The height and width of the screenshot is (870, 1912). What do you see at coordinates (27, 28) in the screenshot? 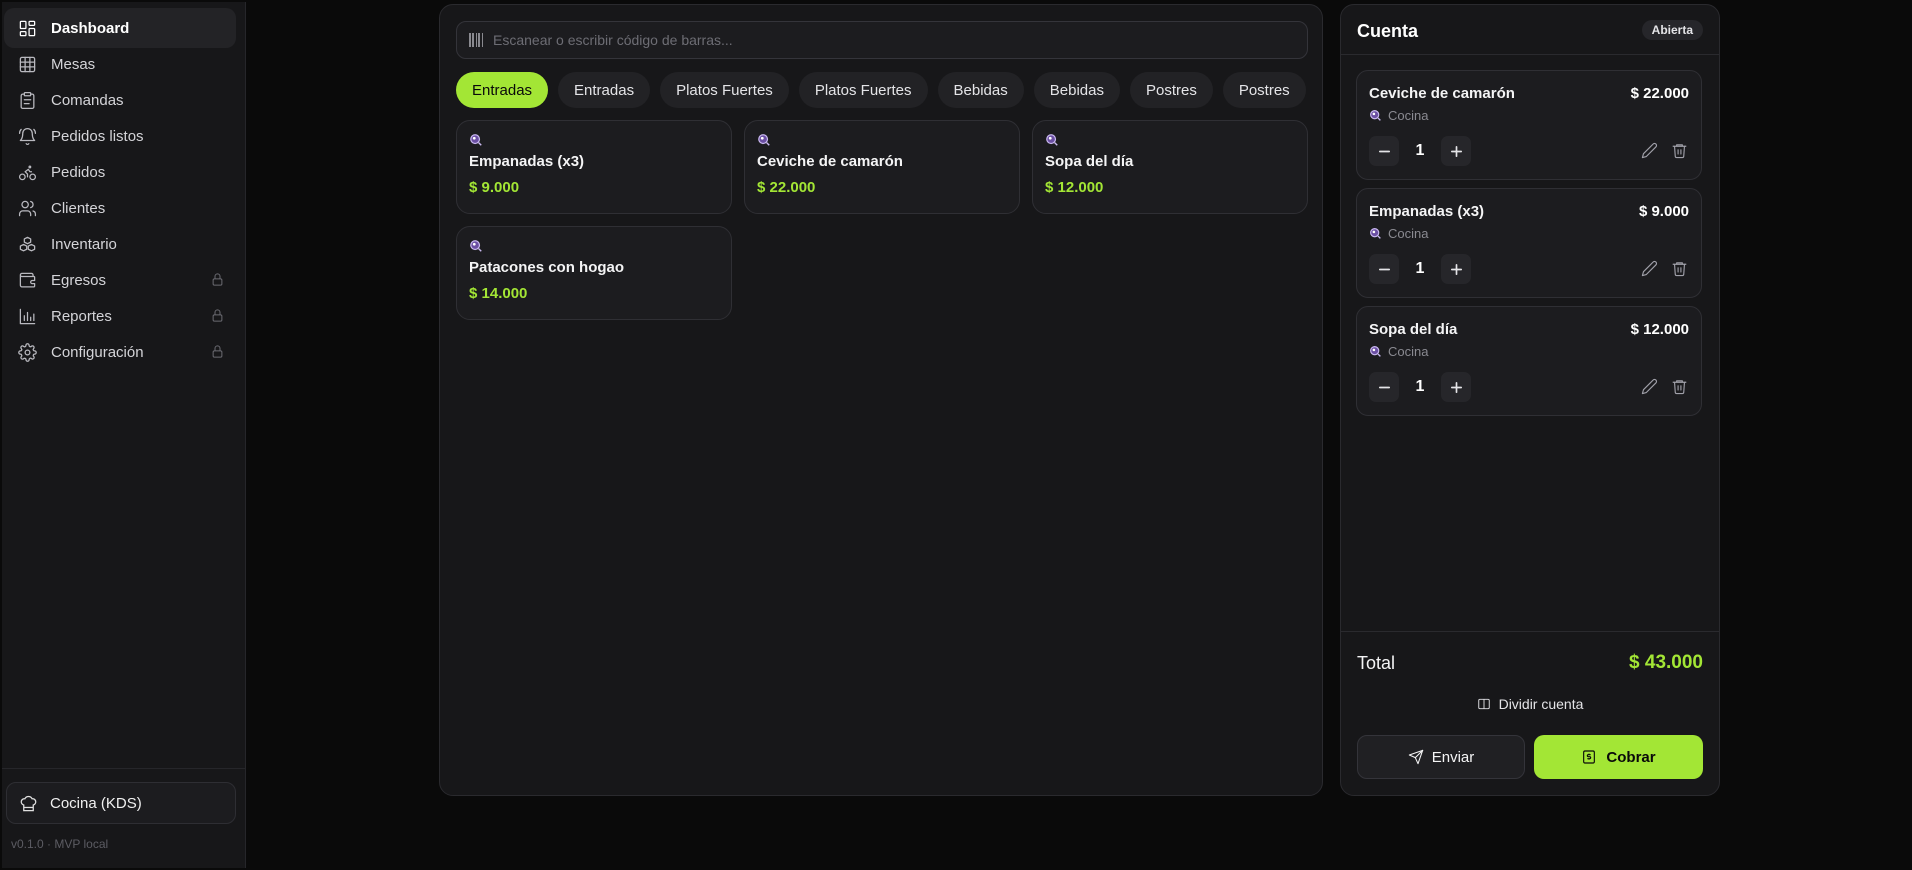
I see `dashboard-icon` at bounding box center [27, 28].